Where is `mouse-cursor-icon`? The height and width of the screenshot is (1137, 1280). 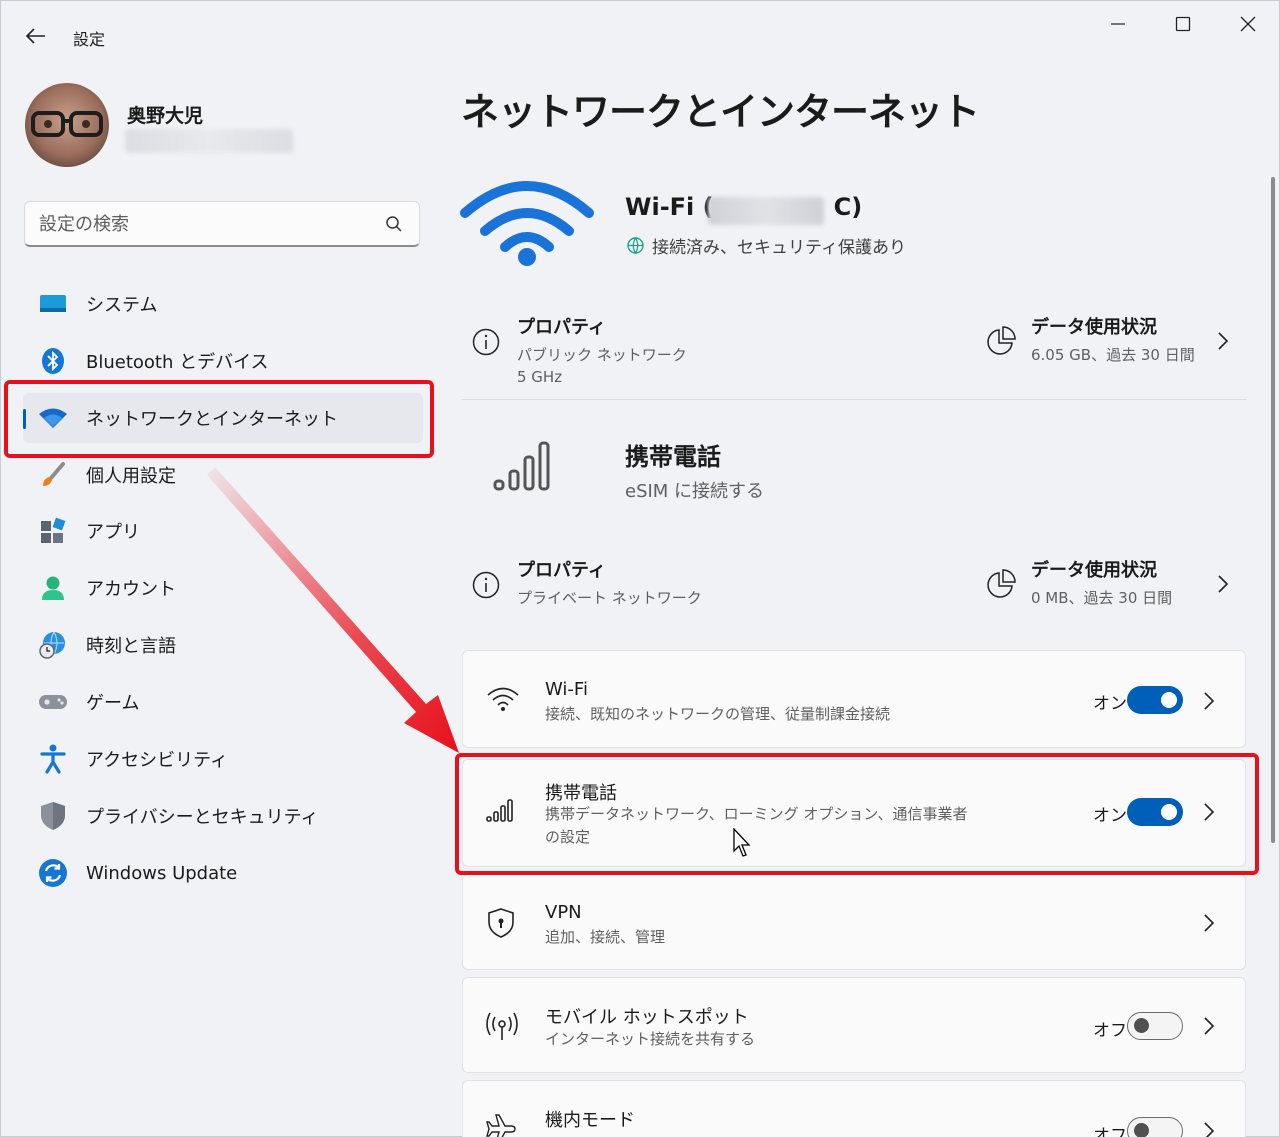
mouse-cursor-icon is located at coordinates (742, 842).